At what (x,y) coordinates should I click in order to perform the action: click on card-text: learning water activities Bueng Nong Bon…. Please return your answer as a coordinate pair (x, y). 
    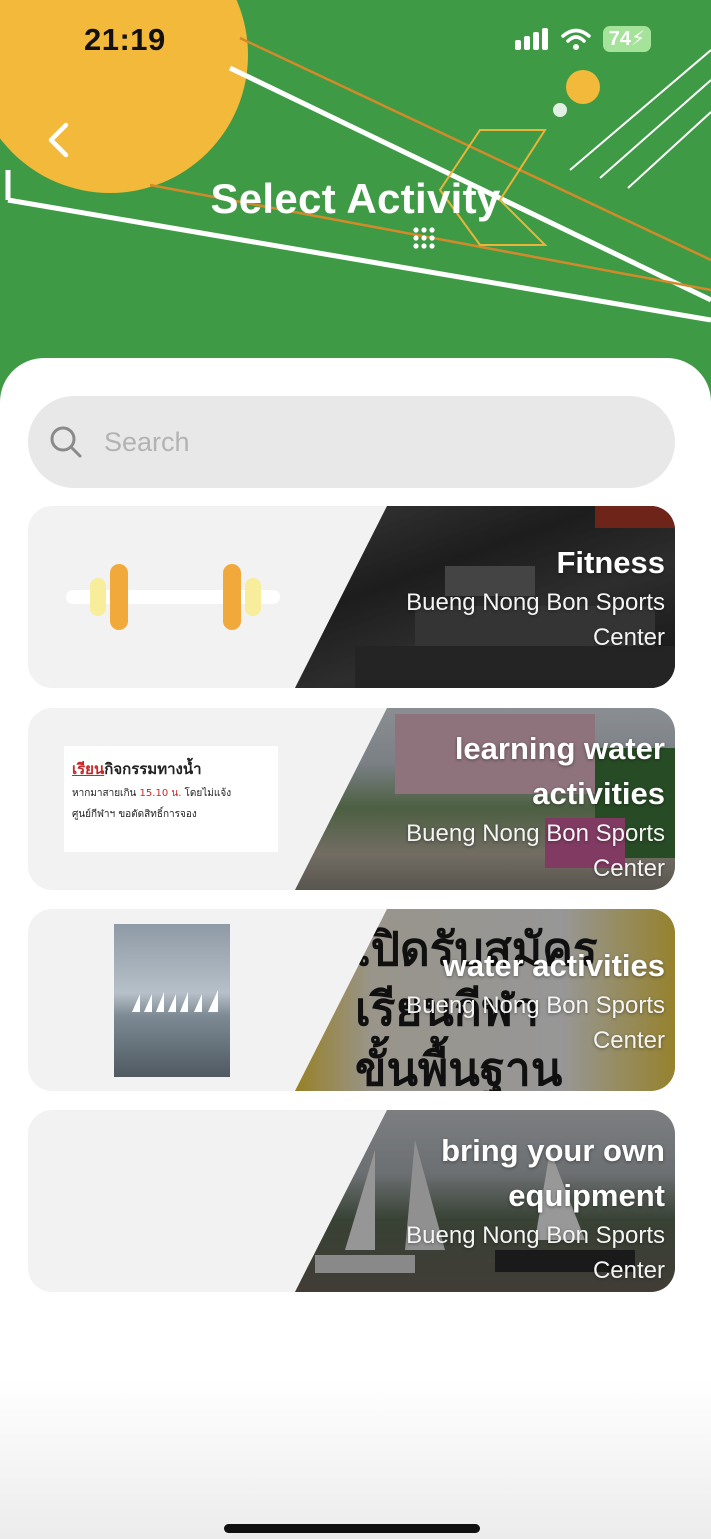
    Looking at the image, I should click on (515, 806).